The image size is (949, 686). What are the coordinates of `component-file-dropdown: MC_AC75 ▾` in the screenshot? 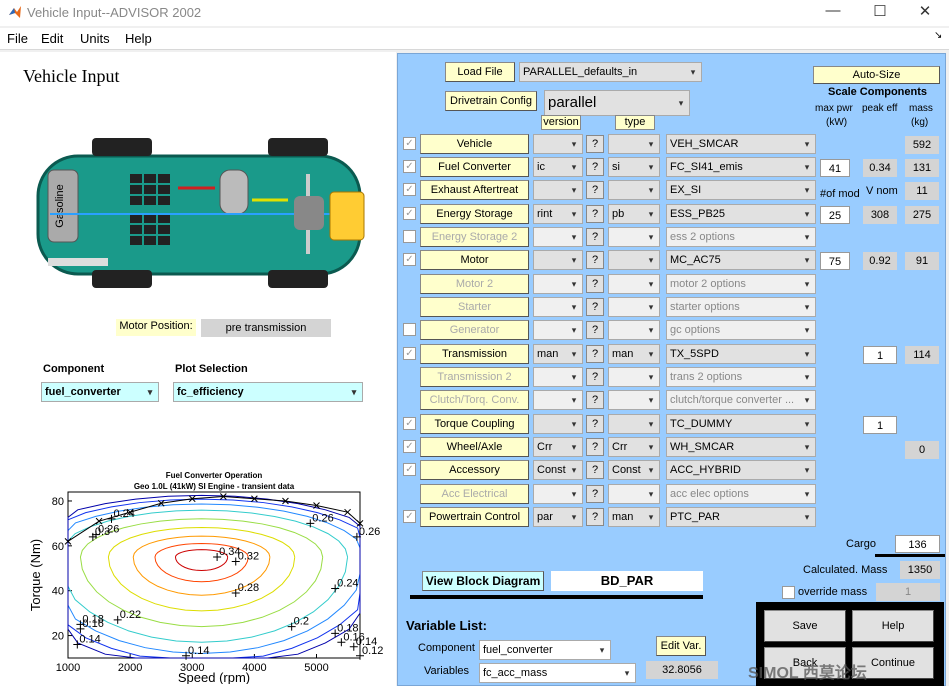 It's located at (741, 260).